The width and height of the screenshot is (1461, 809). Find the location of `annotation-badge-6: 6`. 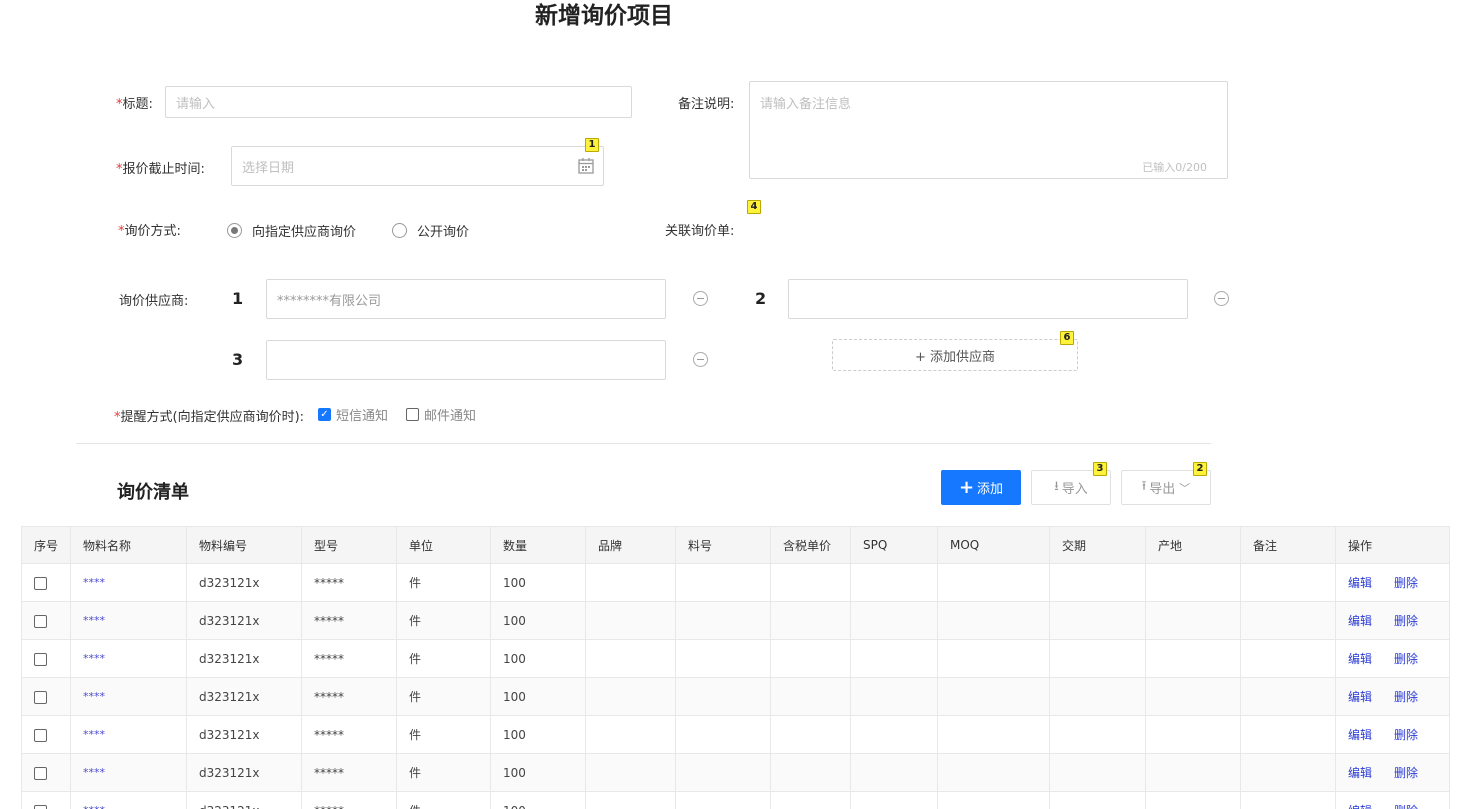

annotation-badge-6: 6 is located at coordinates (1067, 338).